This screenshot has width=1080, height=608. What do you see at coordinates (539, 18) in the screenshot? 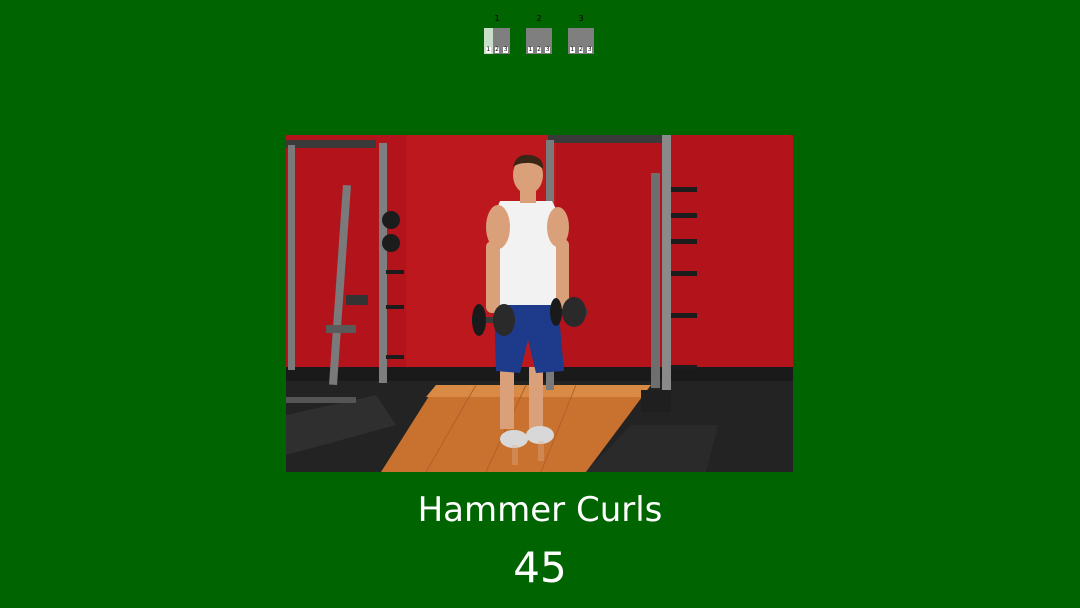
I see `set-number: 2` at bounding box center [539, 18].